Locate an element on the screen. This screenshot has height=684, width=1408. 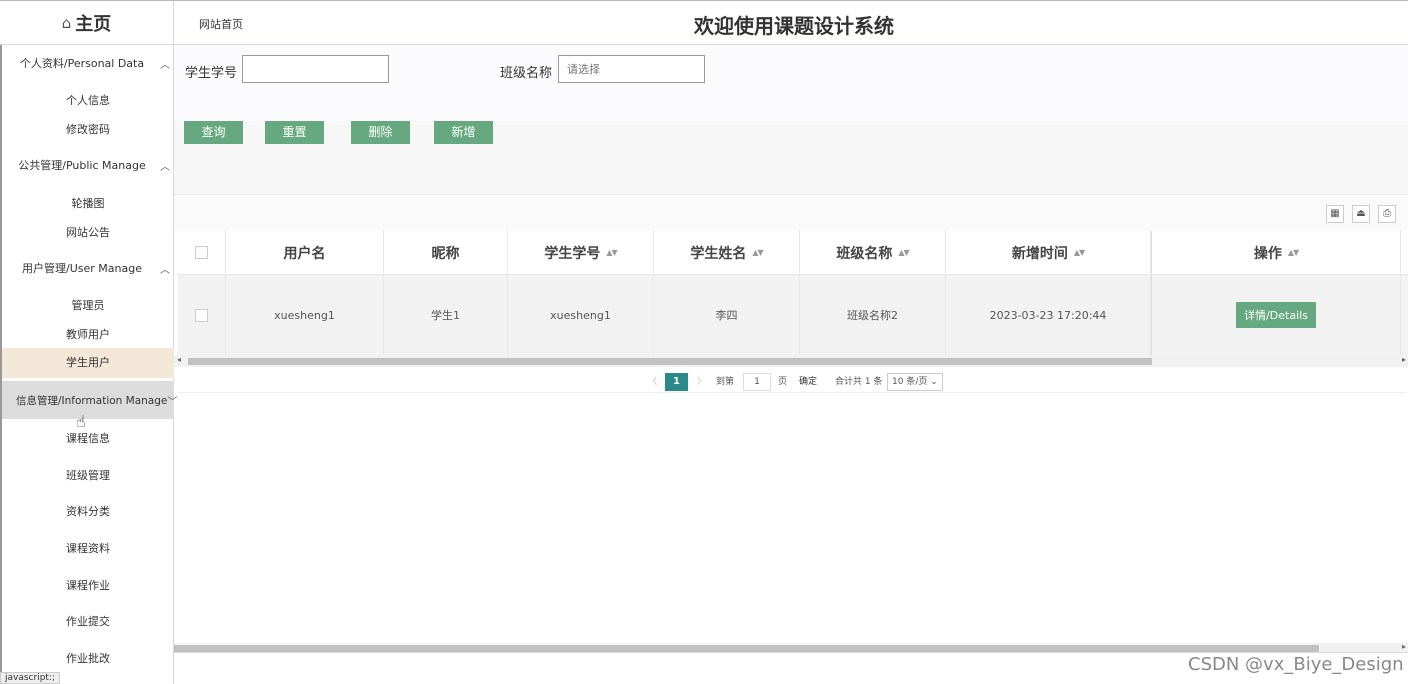
sidebar-group-label: 公共管理/Public Manage is located at coordinates (82, 165).